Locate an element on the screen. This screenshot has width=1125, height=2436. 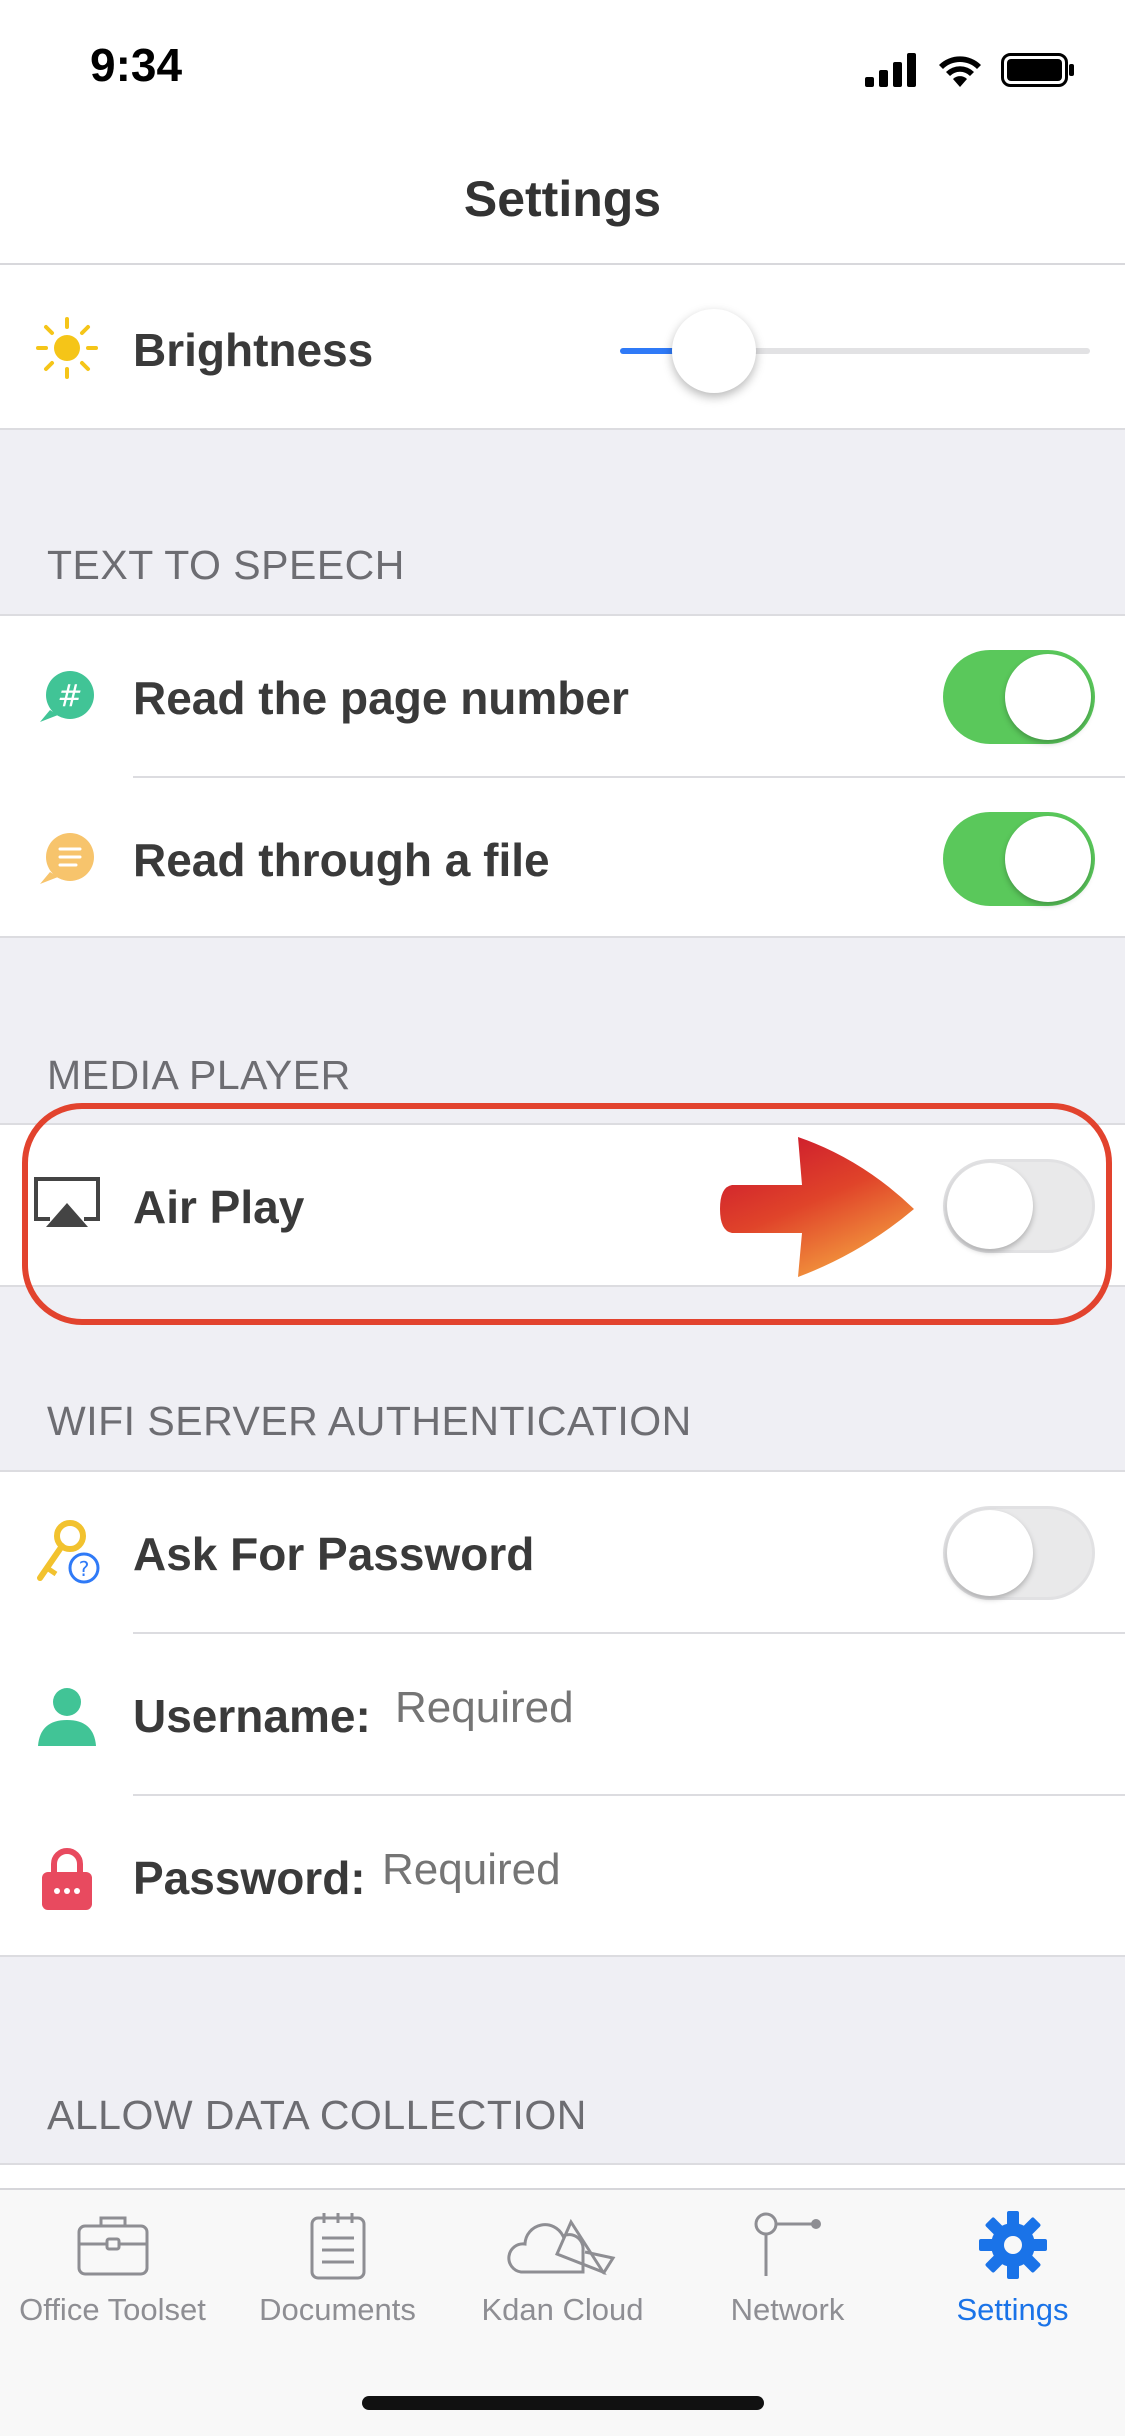
tab-label: Office Toolset is located at coordinates (112, 2309).